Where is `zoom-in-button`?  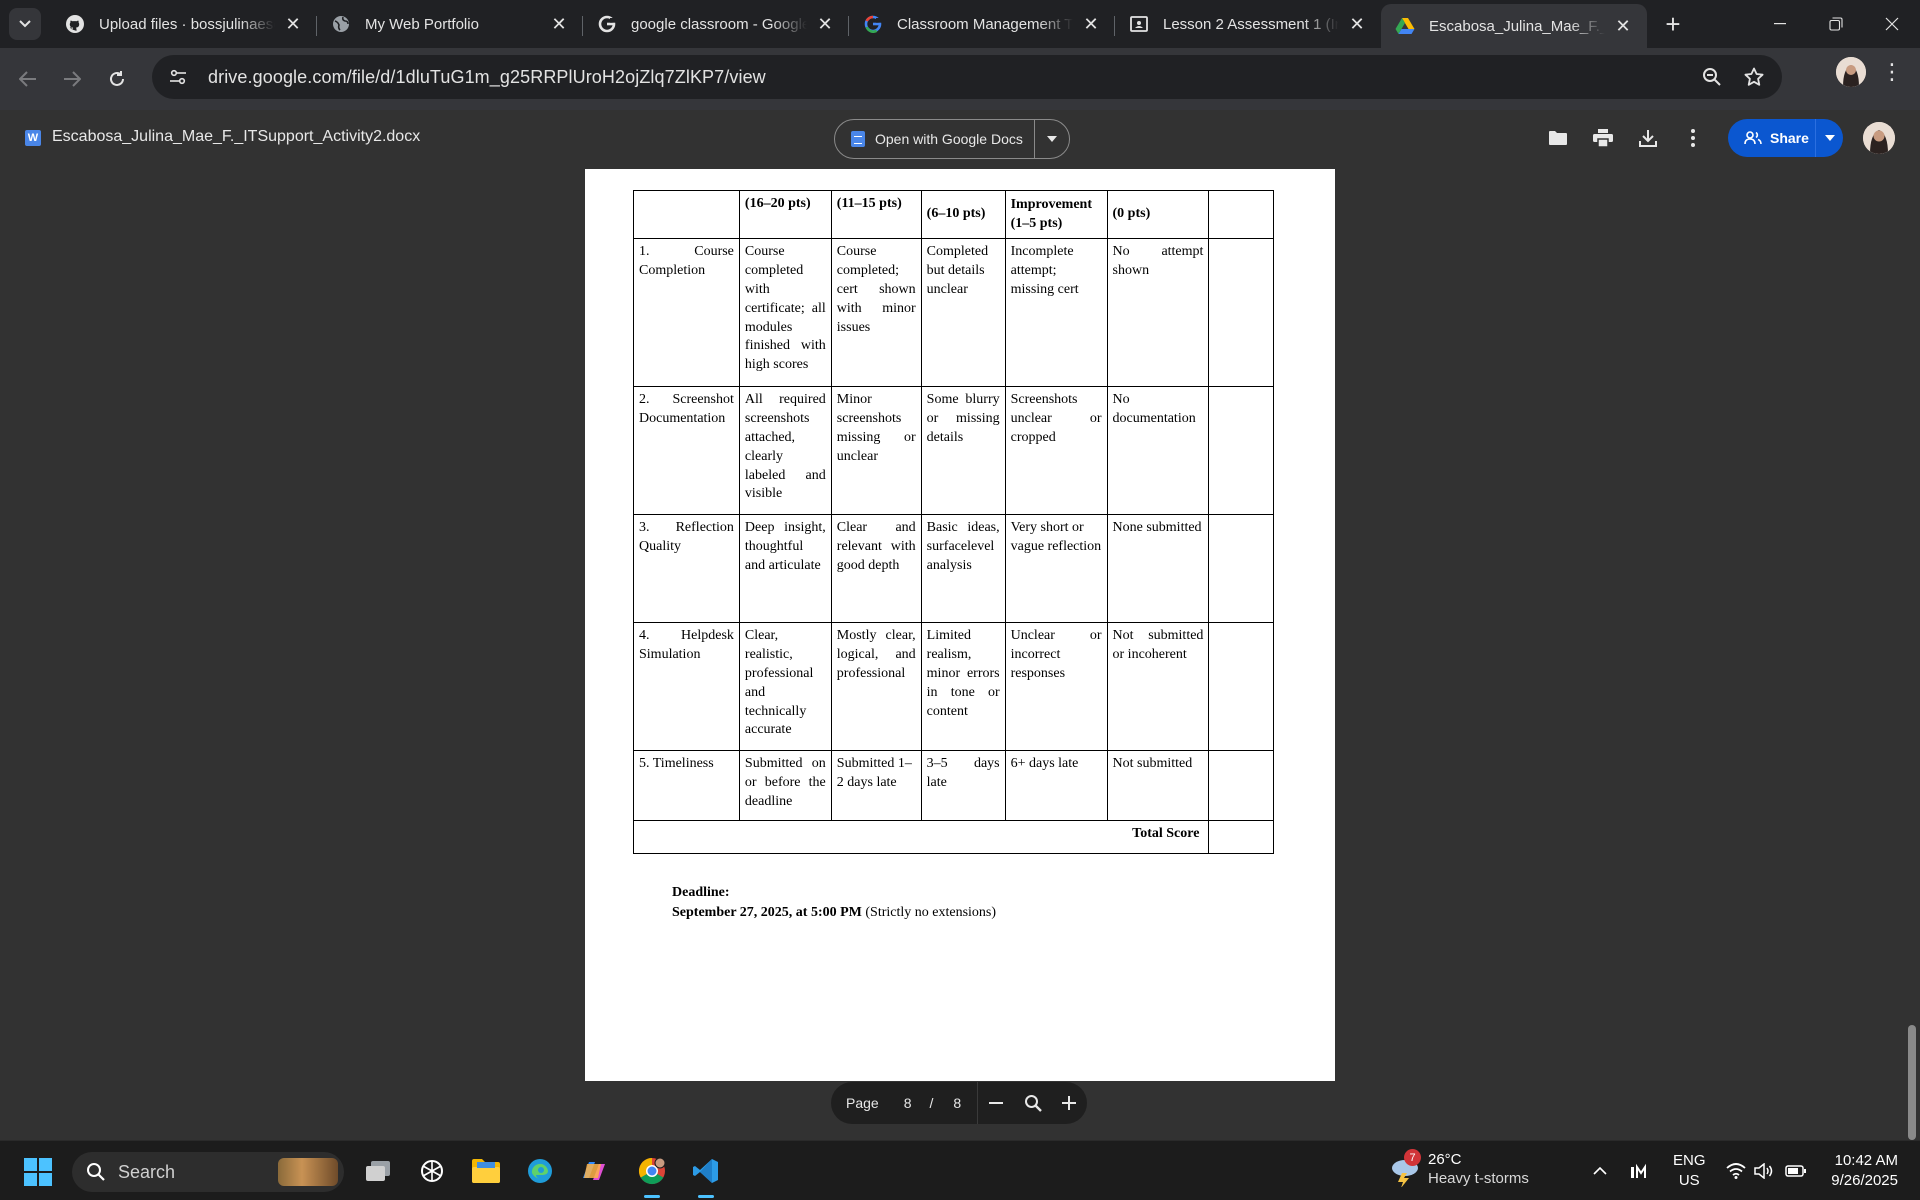
zoom-in-button is located at coordinates (1069, 1103).